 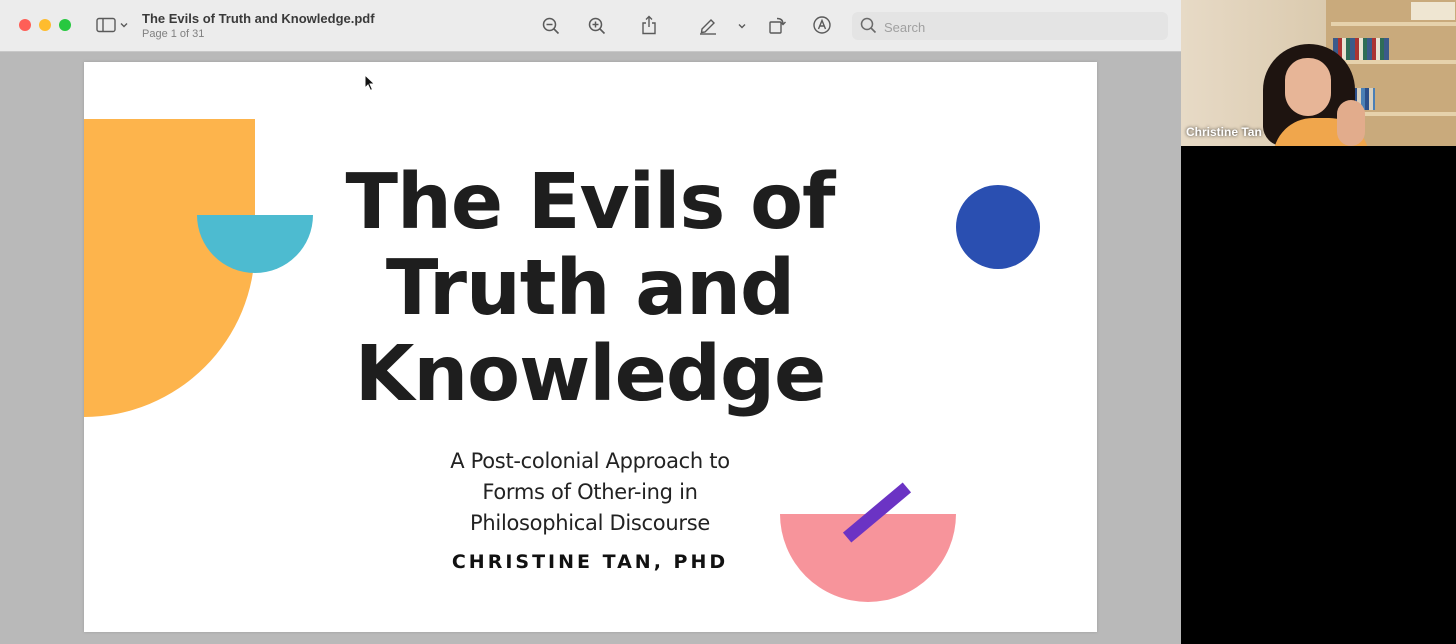 I want to click on markup-icon, so click(x=822, y=25).